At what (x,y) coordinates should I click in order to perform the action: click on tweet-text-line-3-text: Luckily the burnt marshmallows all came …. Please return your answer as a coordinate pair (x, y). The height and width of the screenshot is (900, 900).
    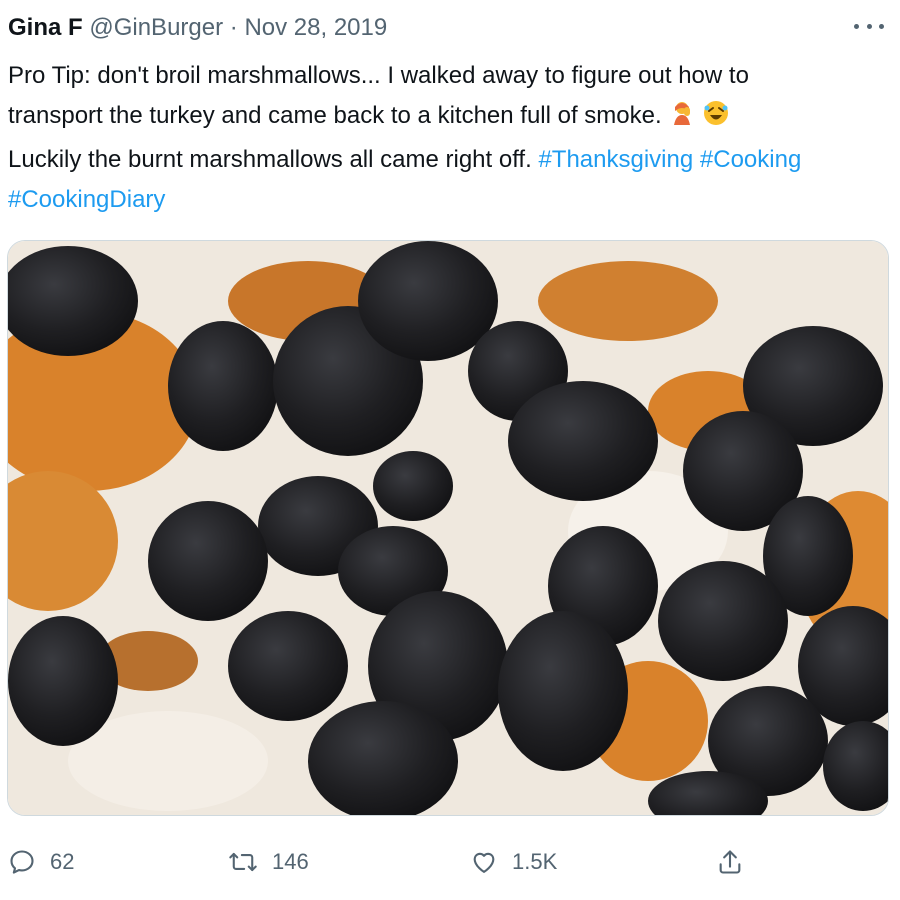
    Looking at the image, I should click on (270, 159).